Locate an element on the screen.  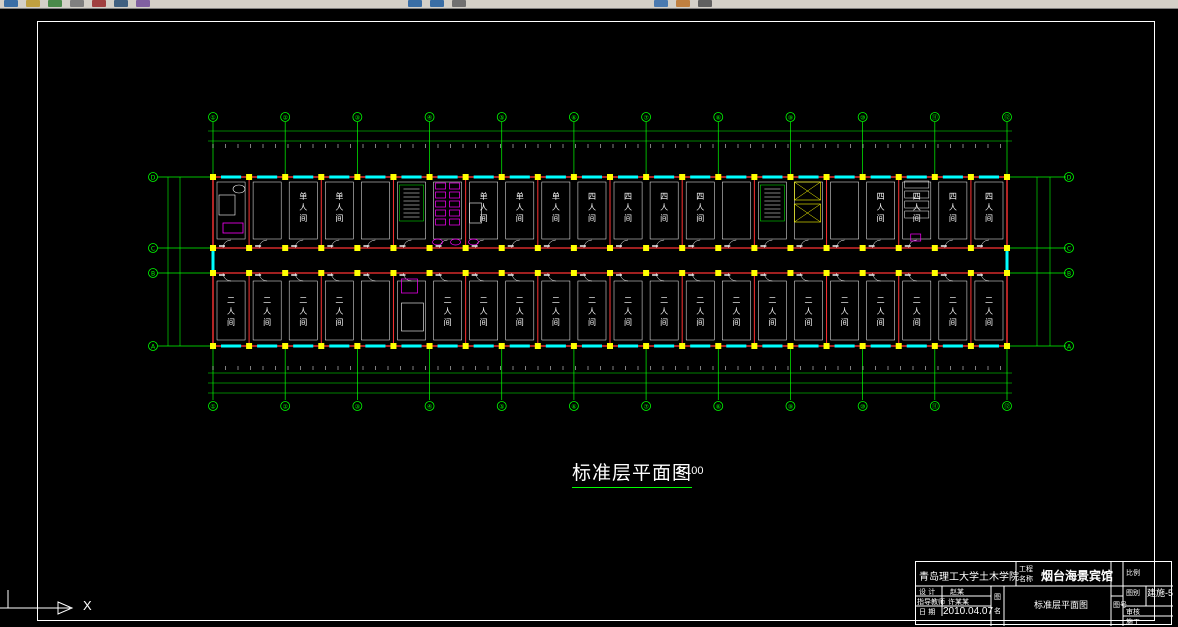
copy-icon is located at coordinates (121, 3).